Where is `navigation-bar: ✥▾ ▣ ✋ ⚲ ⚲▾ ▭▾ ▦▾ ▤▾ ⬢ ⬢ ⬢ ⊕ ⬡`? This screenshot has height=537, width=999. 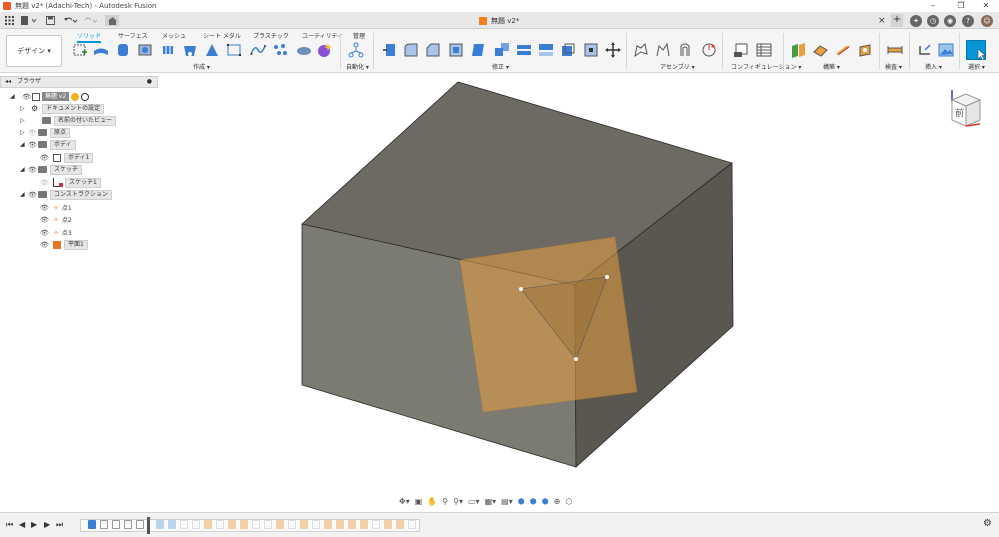
navigation-bar: ✥▾ ▣ ✋ ⚲ ⚲▾ ▭▾ ▦▾ ▤▾ ⬢ ⬢ ⬢ ⊕ ⬡ is located at coordinates (500, 501).